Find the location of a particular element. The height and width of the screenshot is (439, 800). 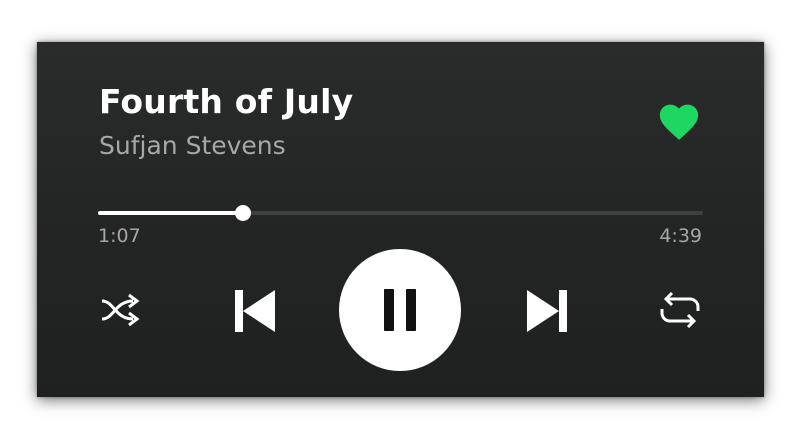

skip-next-icon is located at coordinates (547, 311).